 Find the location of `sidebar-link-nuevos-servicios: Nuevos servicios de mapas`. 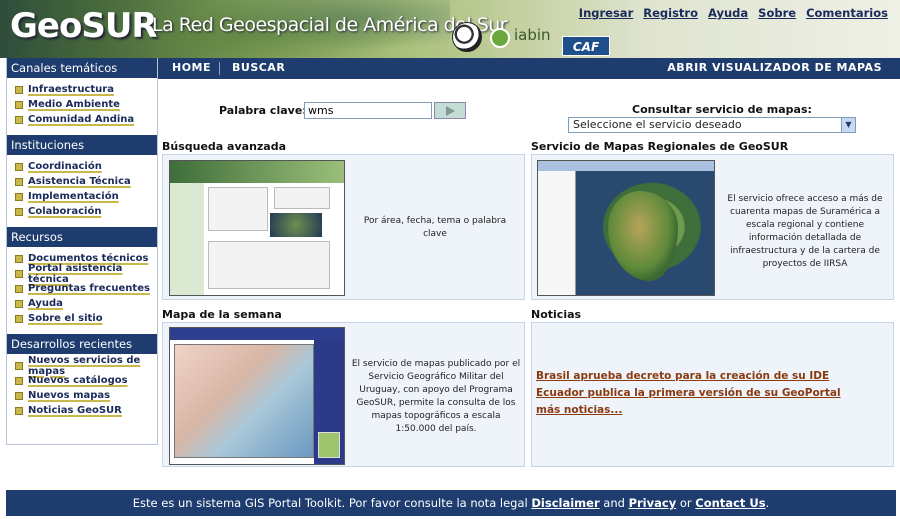

sidebar-link-nuevos-servicios: Nuevos servicios de mapas is located at coordinates (92, 366).